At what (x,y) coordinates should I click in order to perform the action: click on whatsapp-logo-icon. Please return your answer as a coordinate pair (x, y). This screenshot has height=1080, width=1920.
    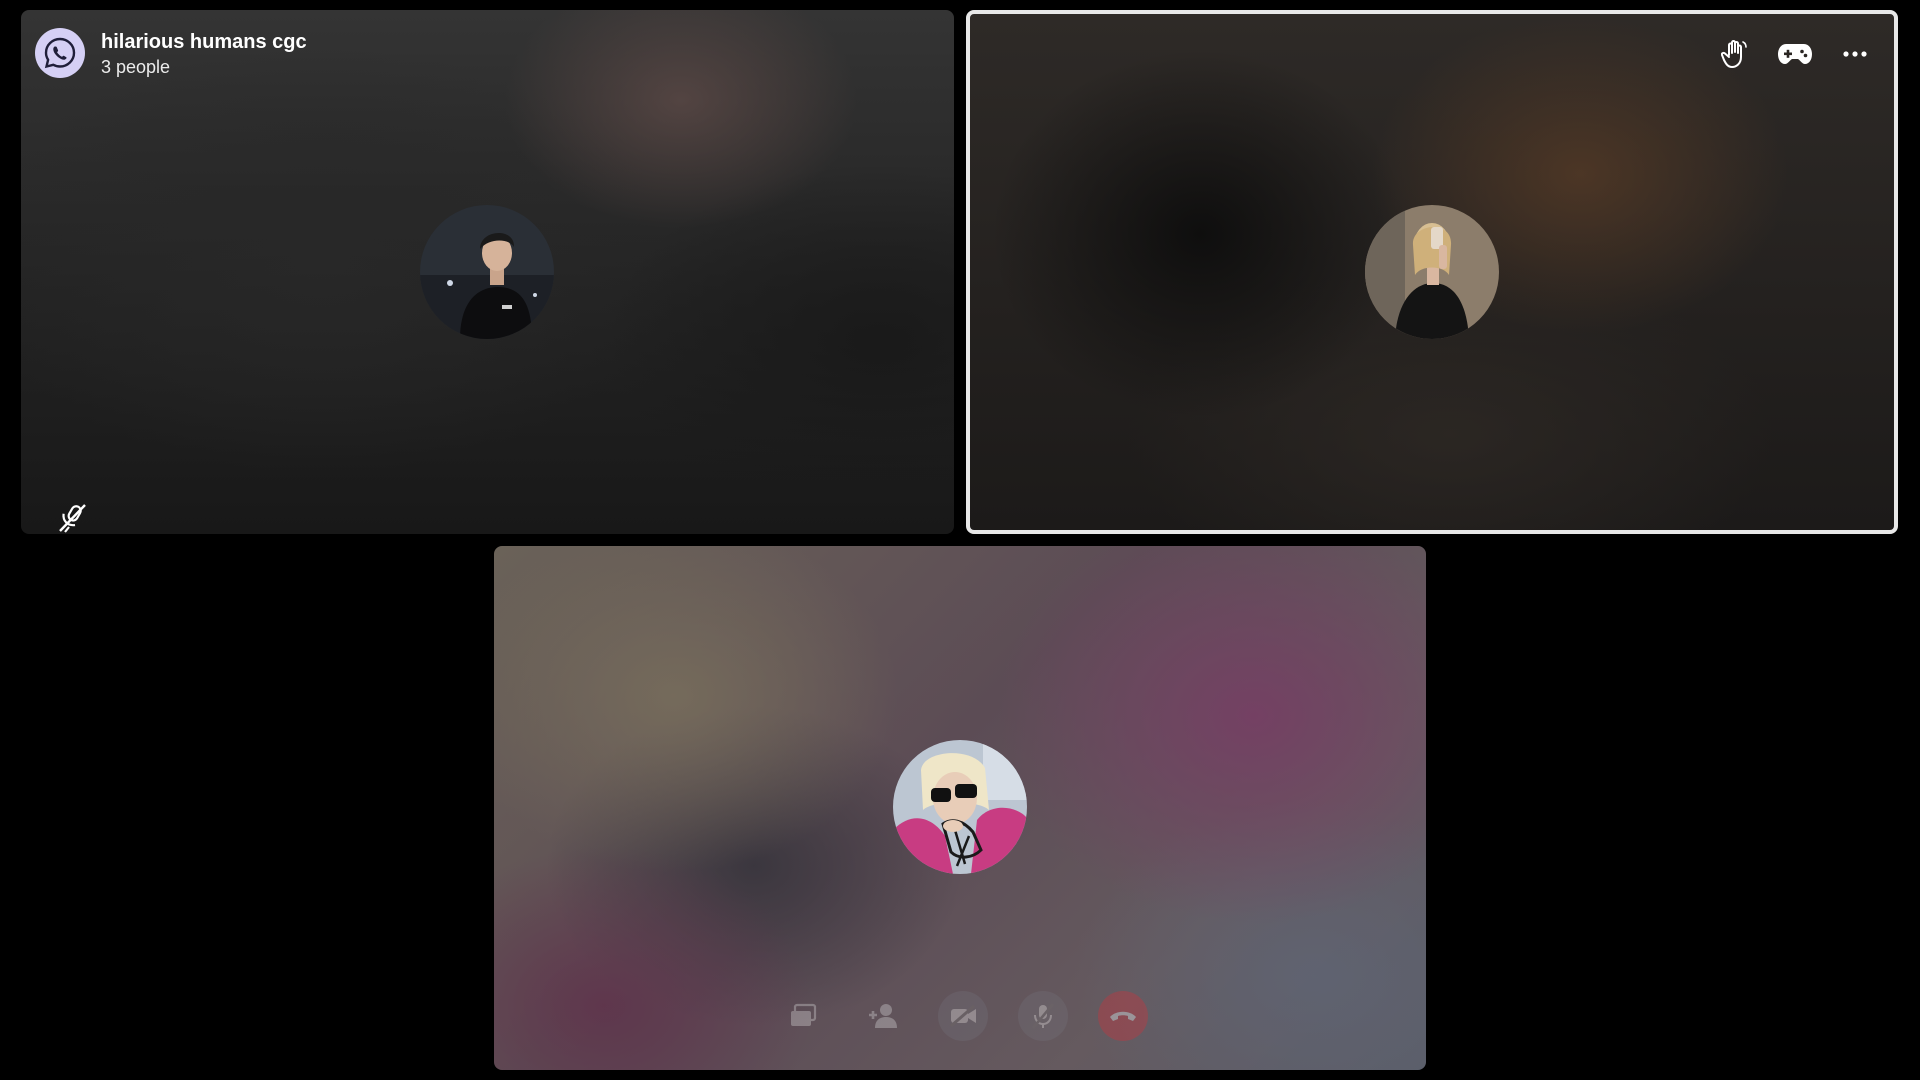
    Looking at the image, I should click on (60, 53).